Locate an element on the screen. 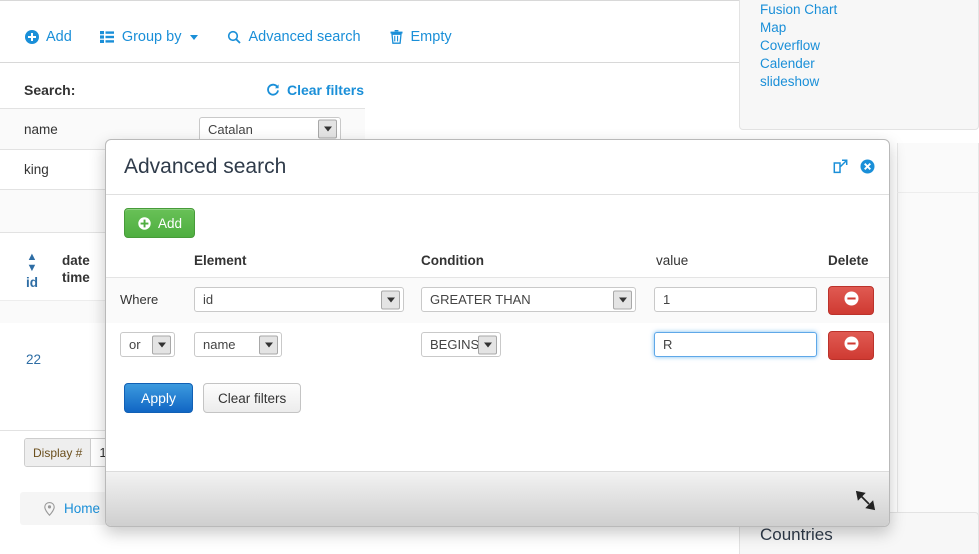 The width and height of the screenshot is (979, 554). sidebar-item-slideshow: slideshow is located at coordinates (869, 82).